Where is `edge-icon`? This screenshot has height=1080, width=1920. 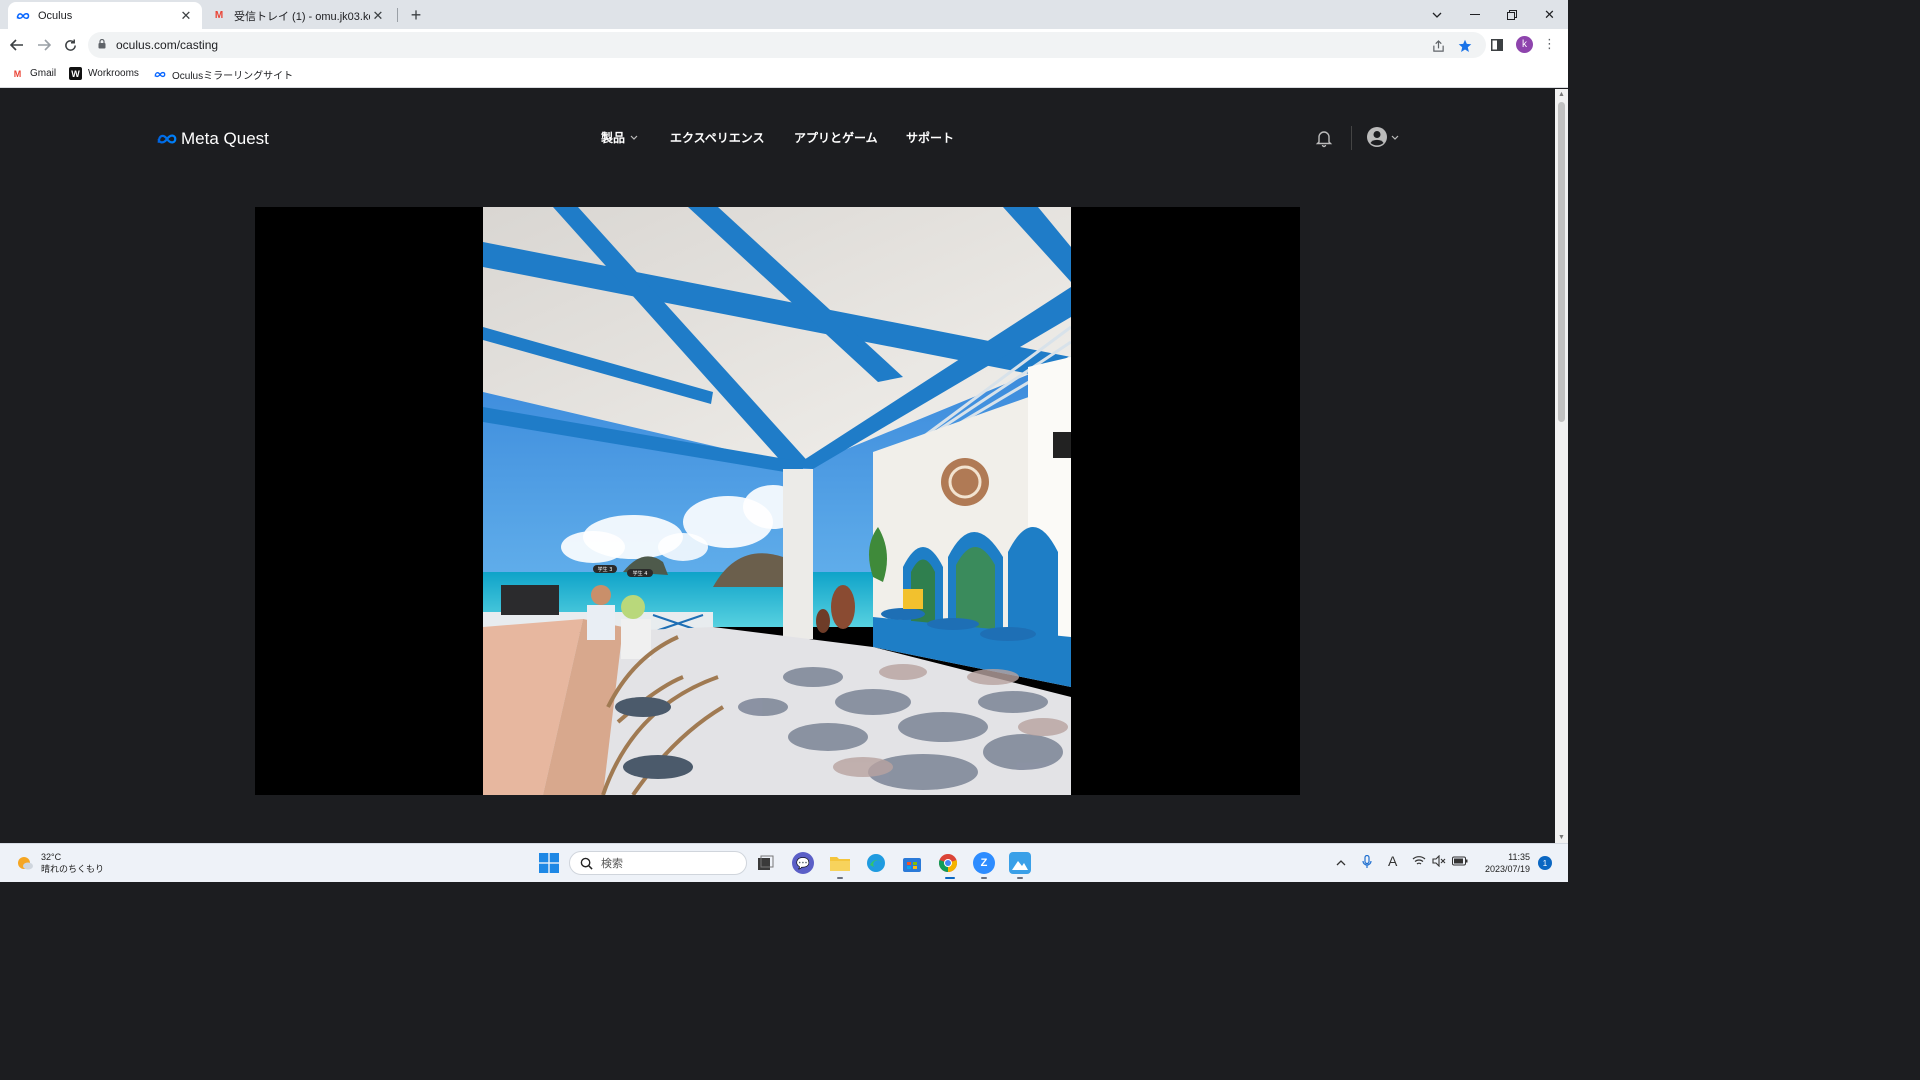 edge-icon is located at coordinates (876, 863).